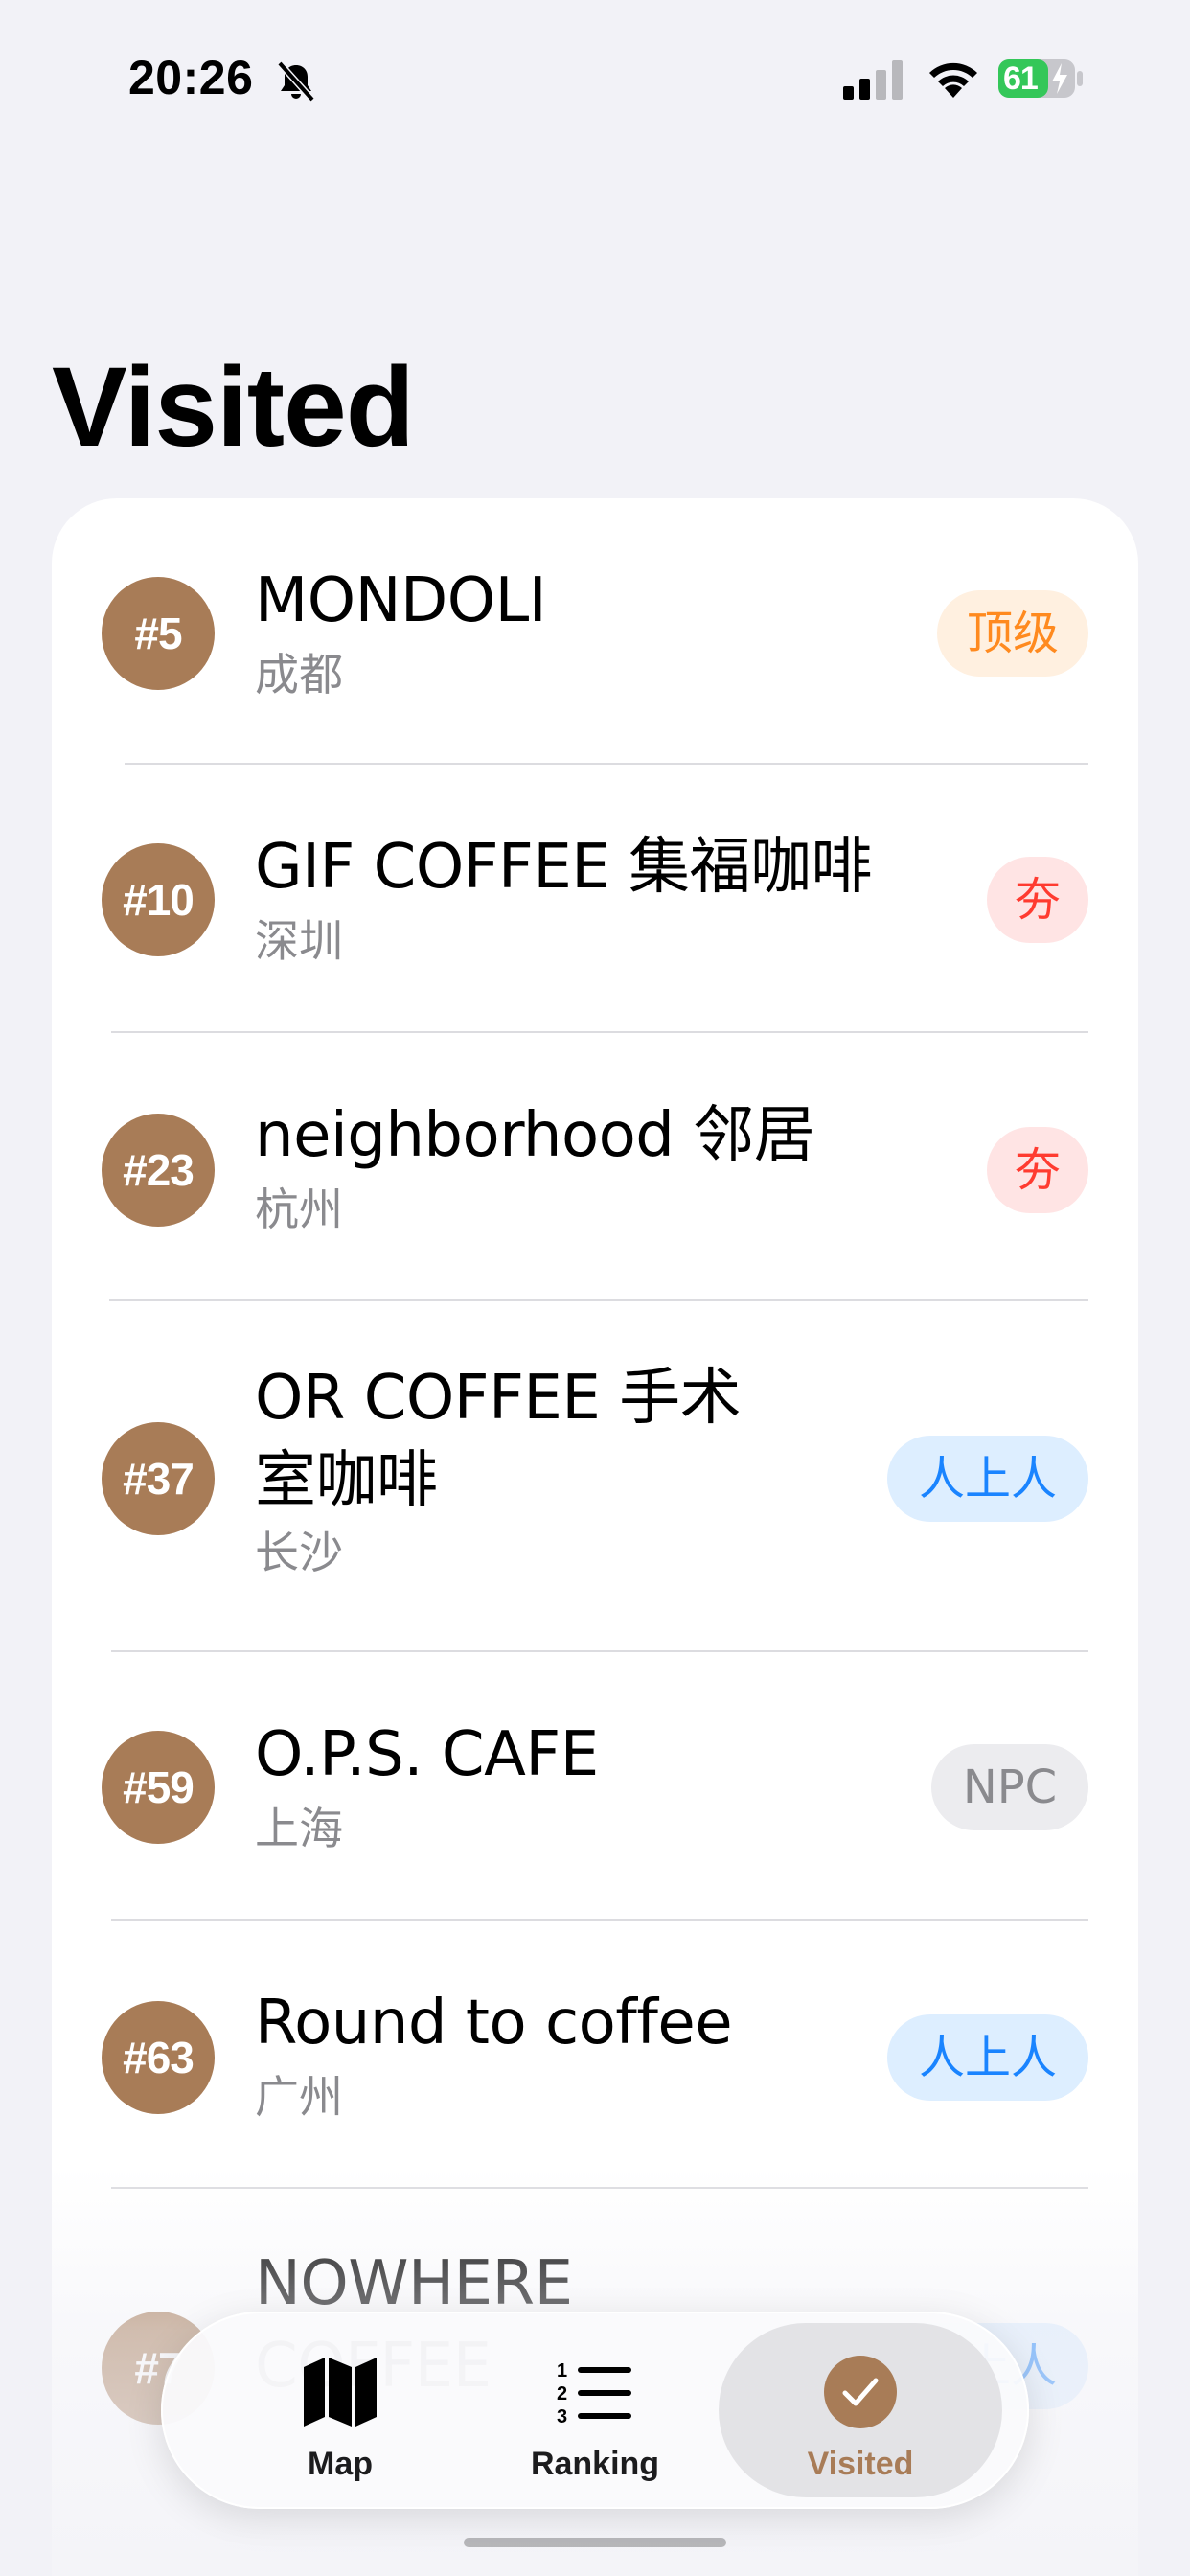  I want to click on cafe-name: neighborhood 邻居, so click(535, 1135).